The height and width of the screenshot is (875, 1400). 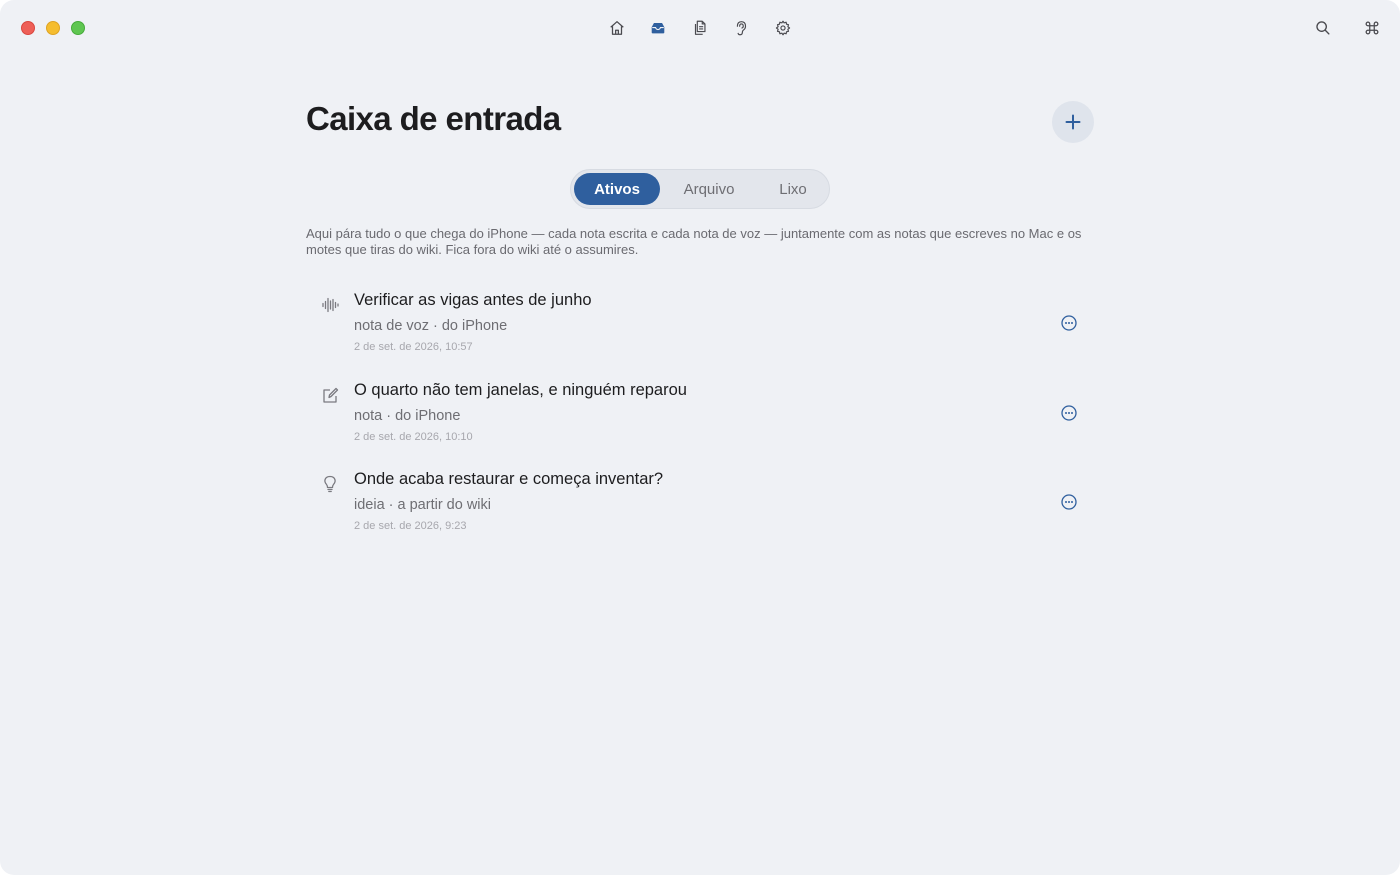 I want to click on item-date: 2 de set. de 2026, 9:23, so click(x=410, y=526).